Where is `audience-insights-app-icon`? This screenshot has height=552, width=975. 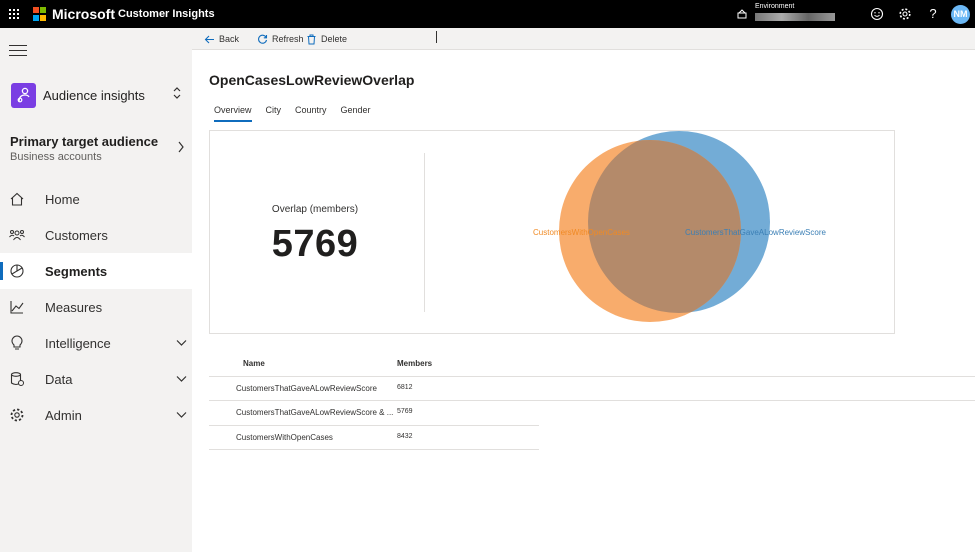
audience-insights-app-icon is located at coordinates (23, 95).